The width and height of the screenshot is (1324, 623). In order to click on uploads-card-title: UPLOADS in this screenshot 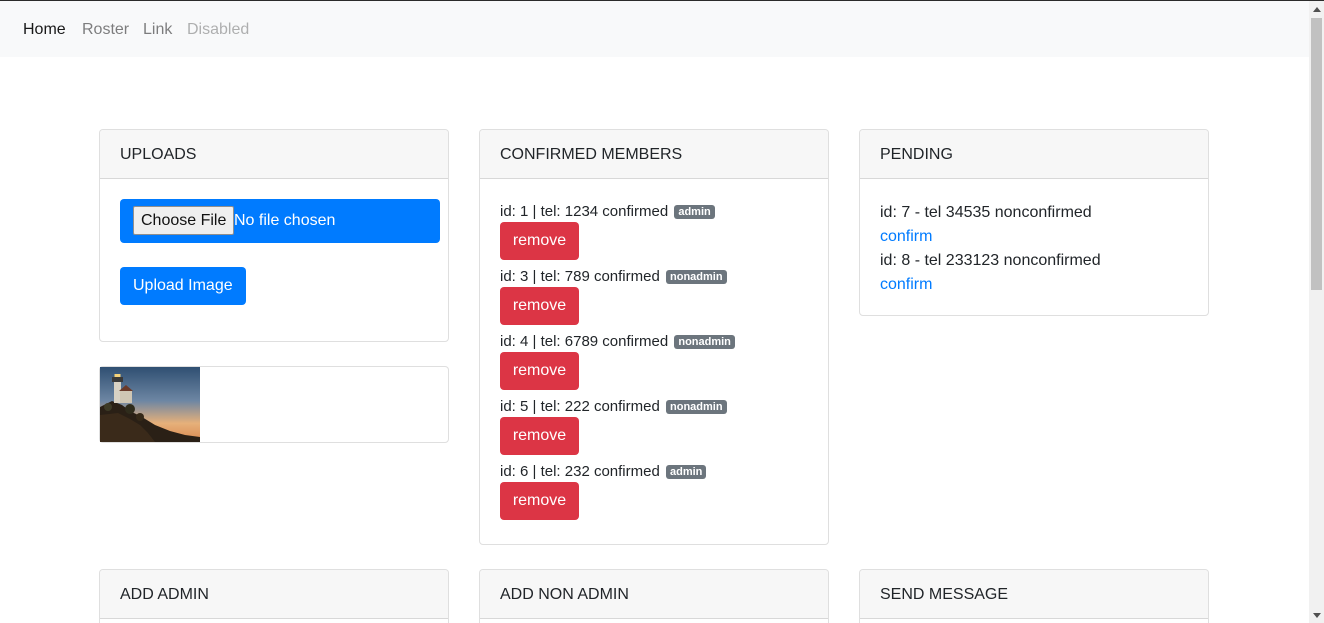, I will do `click(274, 154)`.